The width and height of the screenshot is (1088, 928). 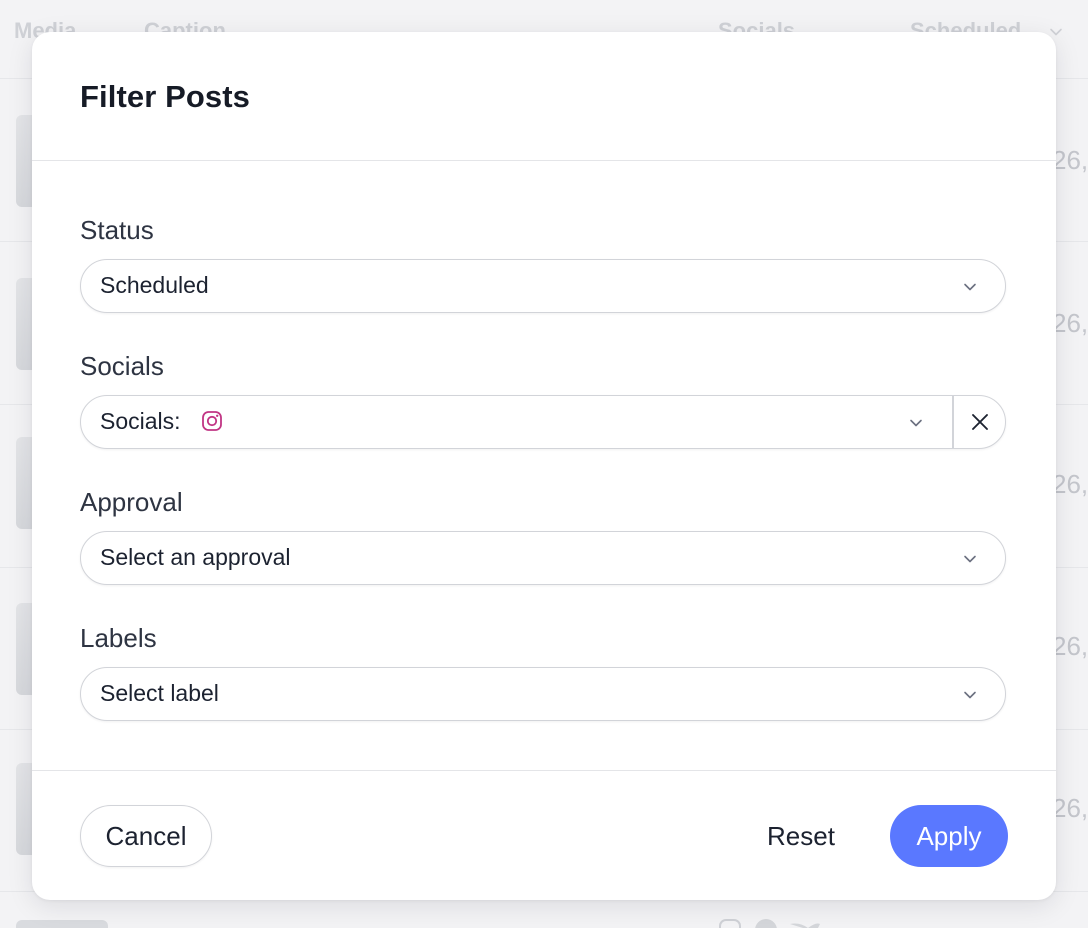 I want to click on approval-select: Select an approval, so click(x=543, y=558).